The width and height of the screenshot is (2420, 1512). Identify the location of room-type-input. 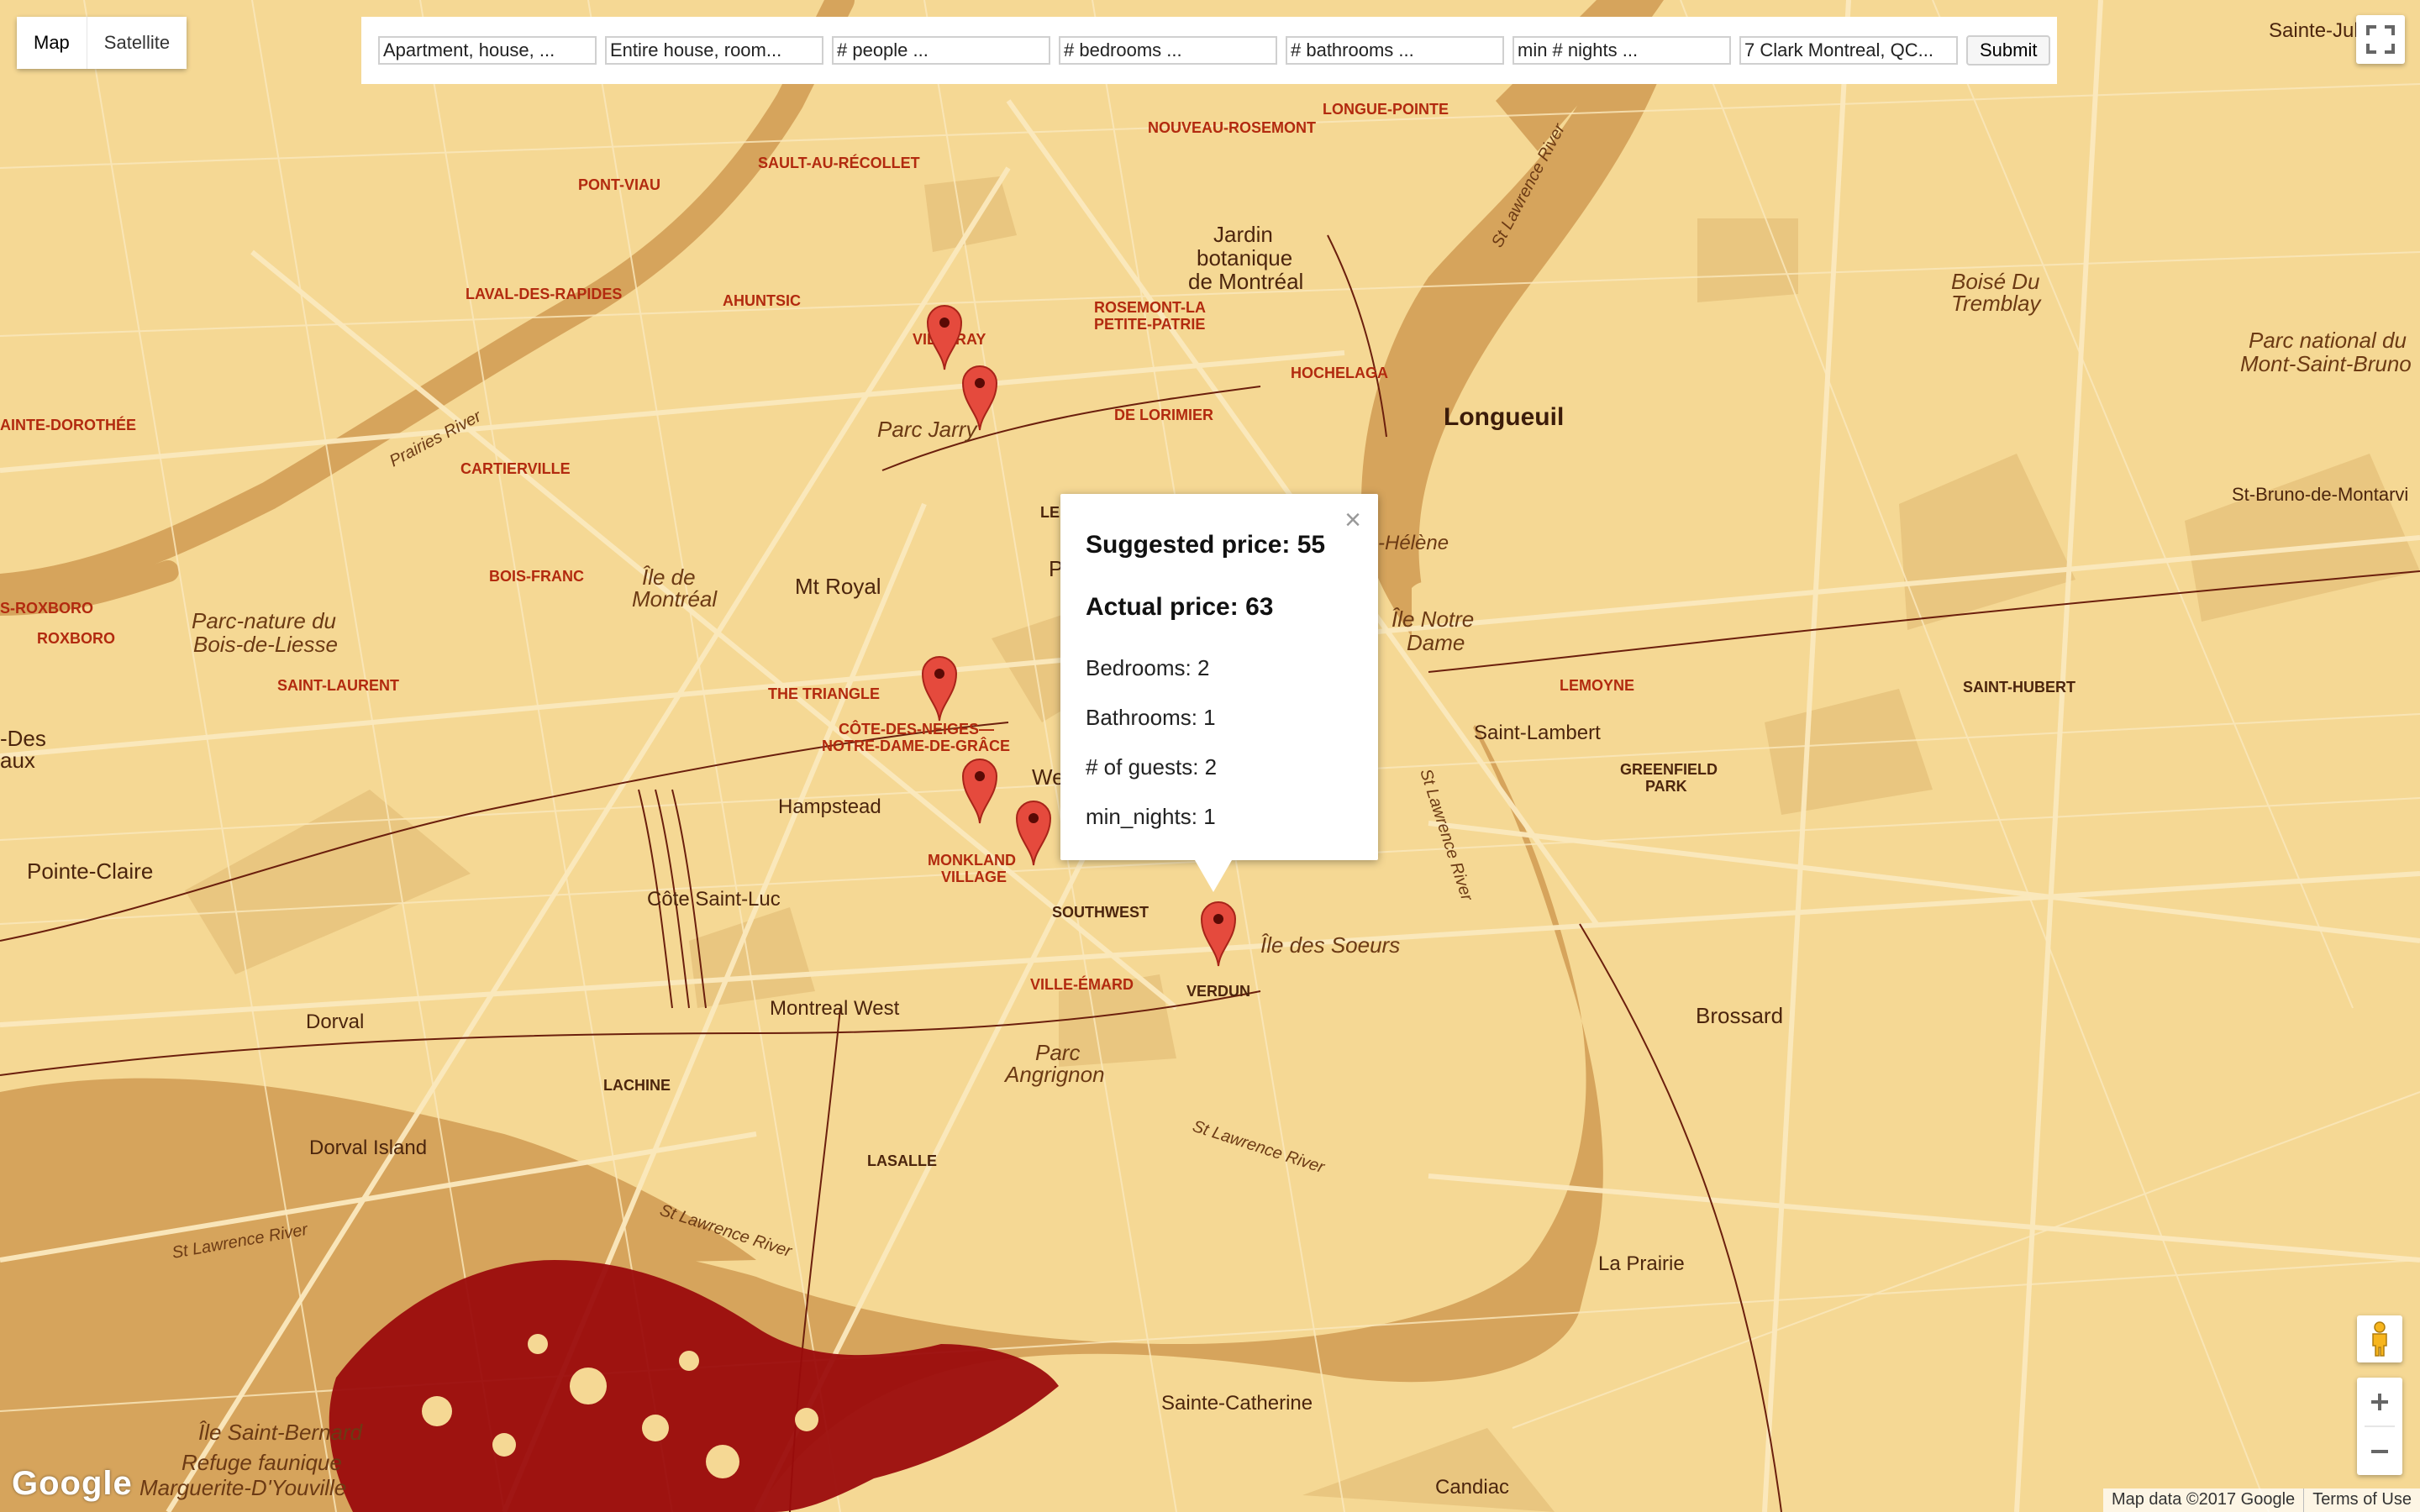
(714, 50).